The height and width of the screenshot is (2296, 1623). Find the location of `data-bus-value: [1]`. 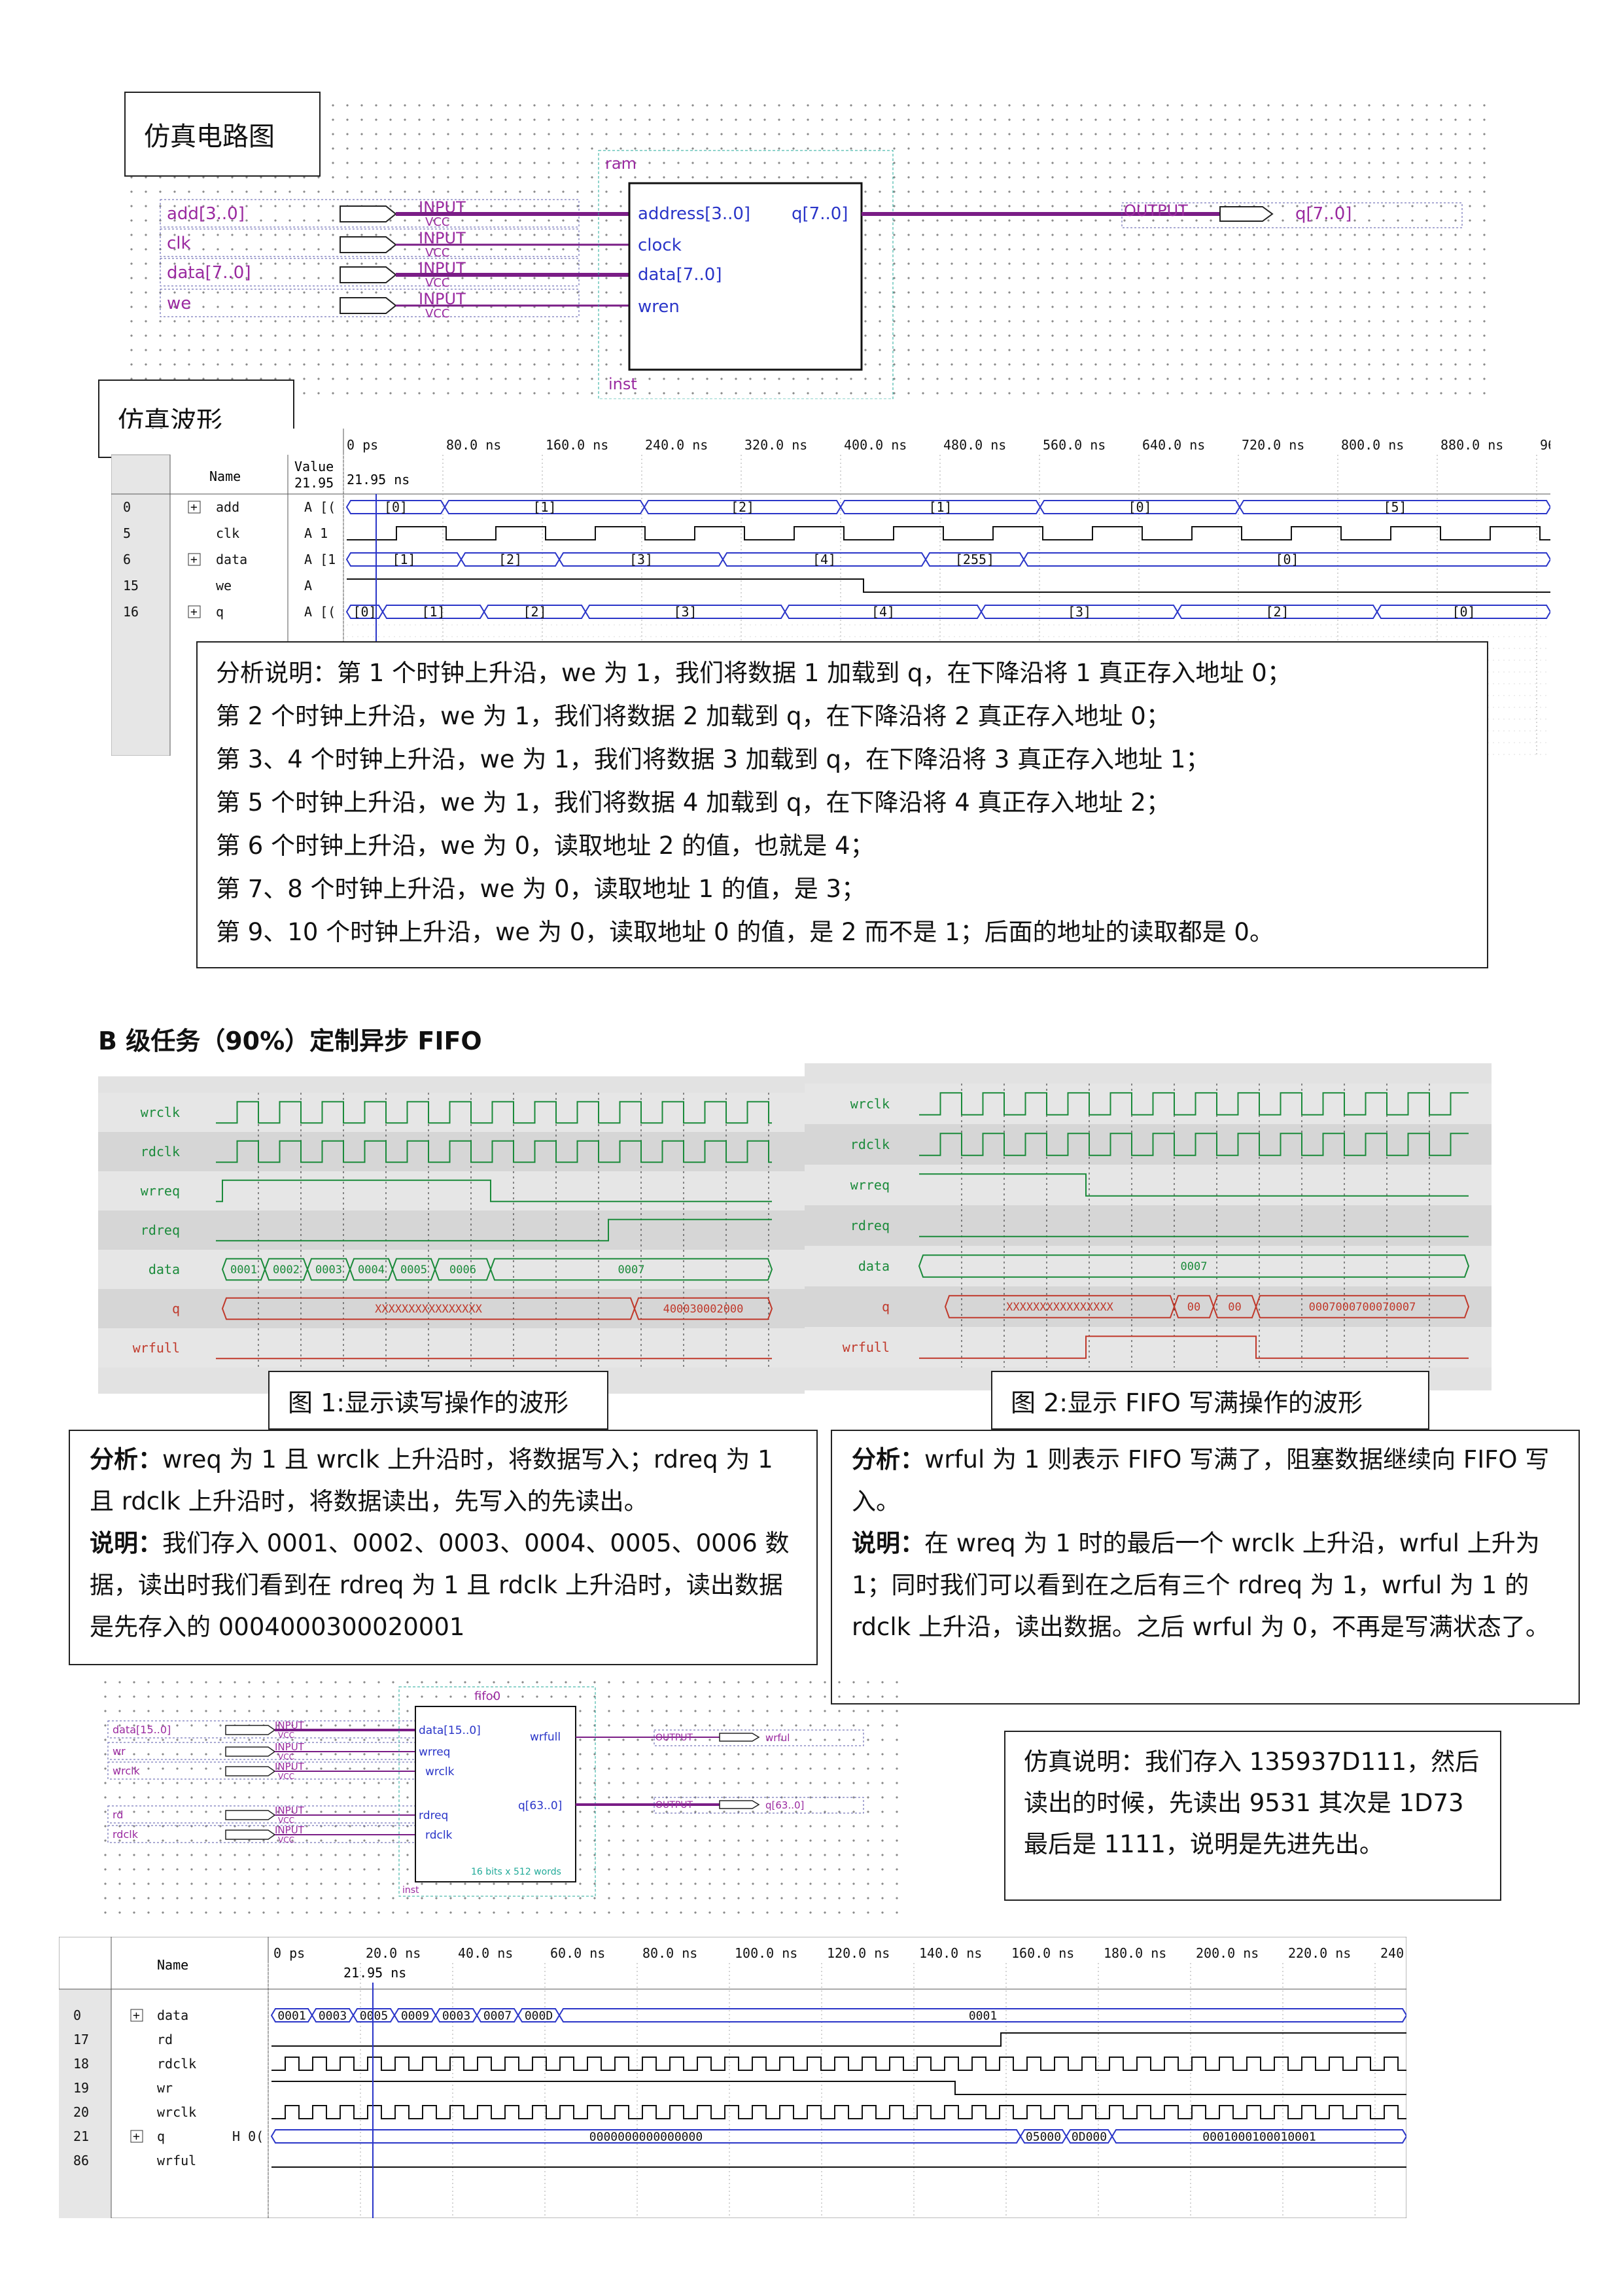

data-bus-value: [1] is located at coordinates (403, 559).